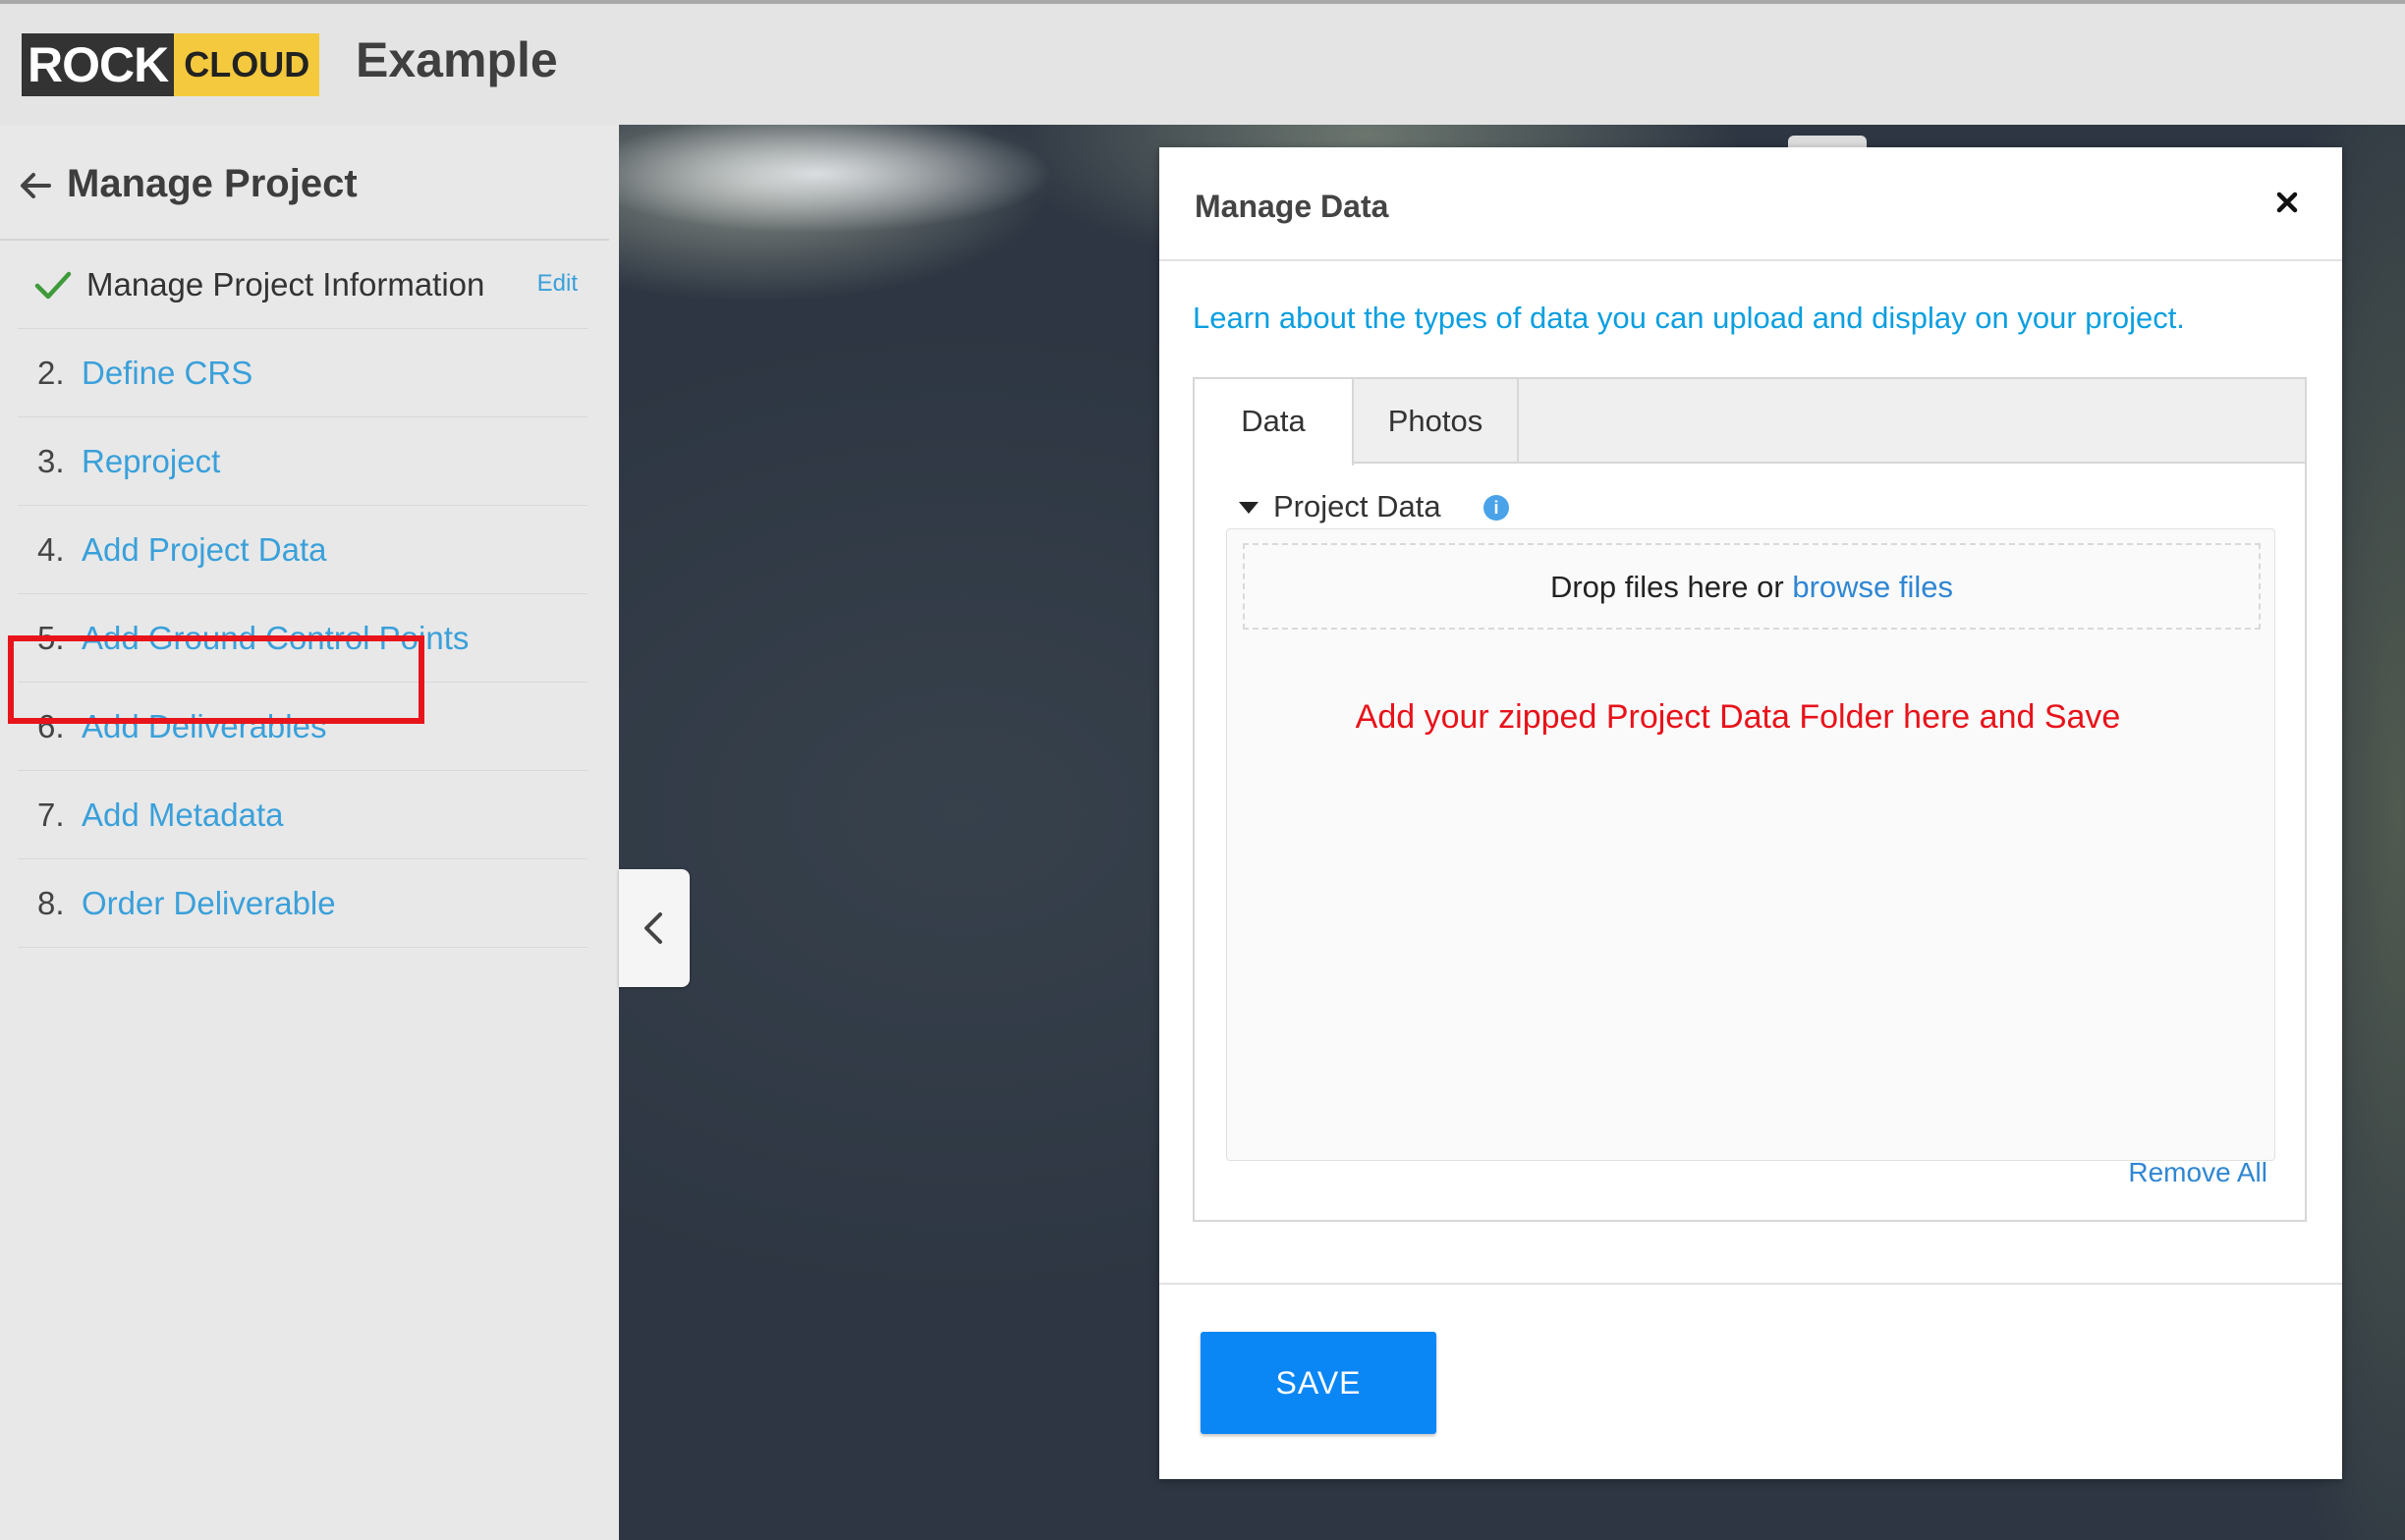  I want to click on step-link-add-metadata: Add Metadata, so click(182, 815).